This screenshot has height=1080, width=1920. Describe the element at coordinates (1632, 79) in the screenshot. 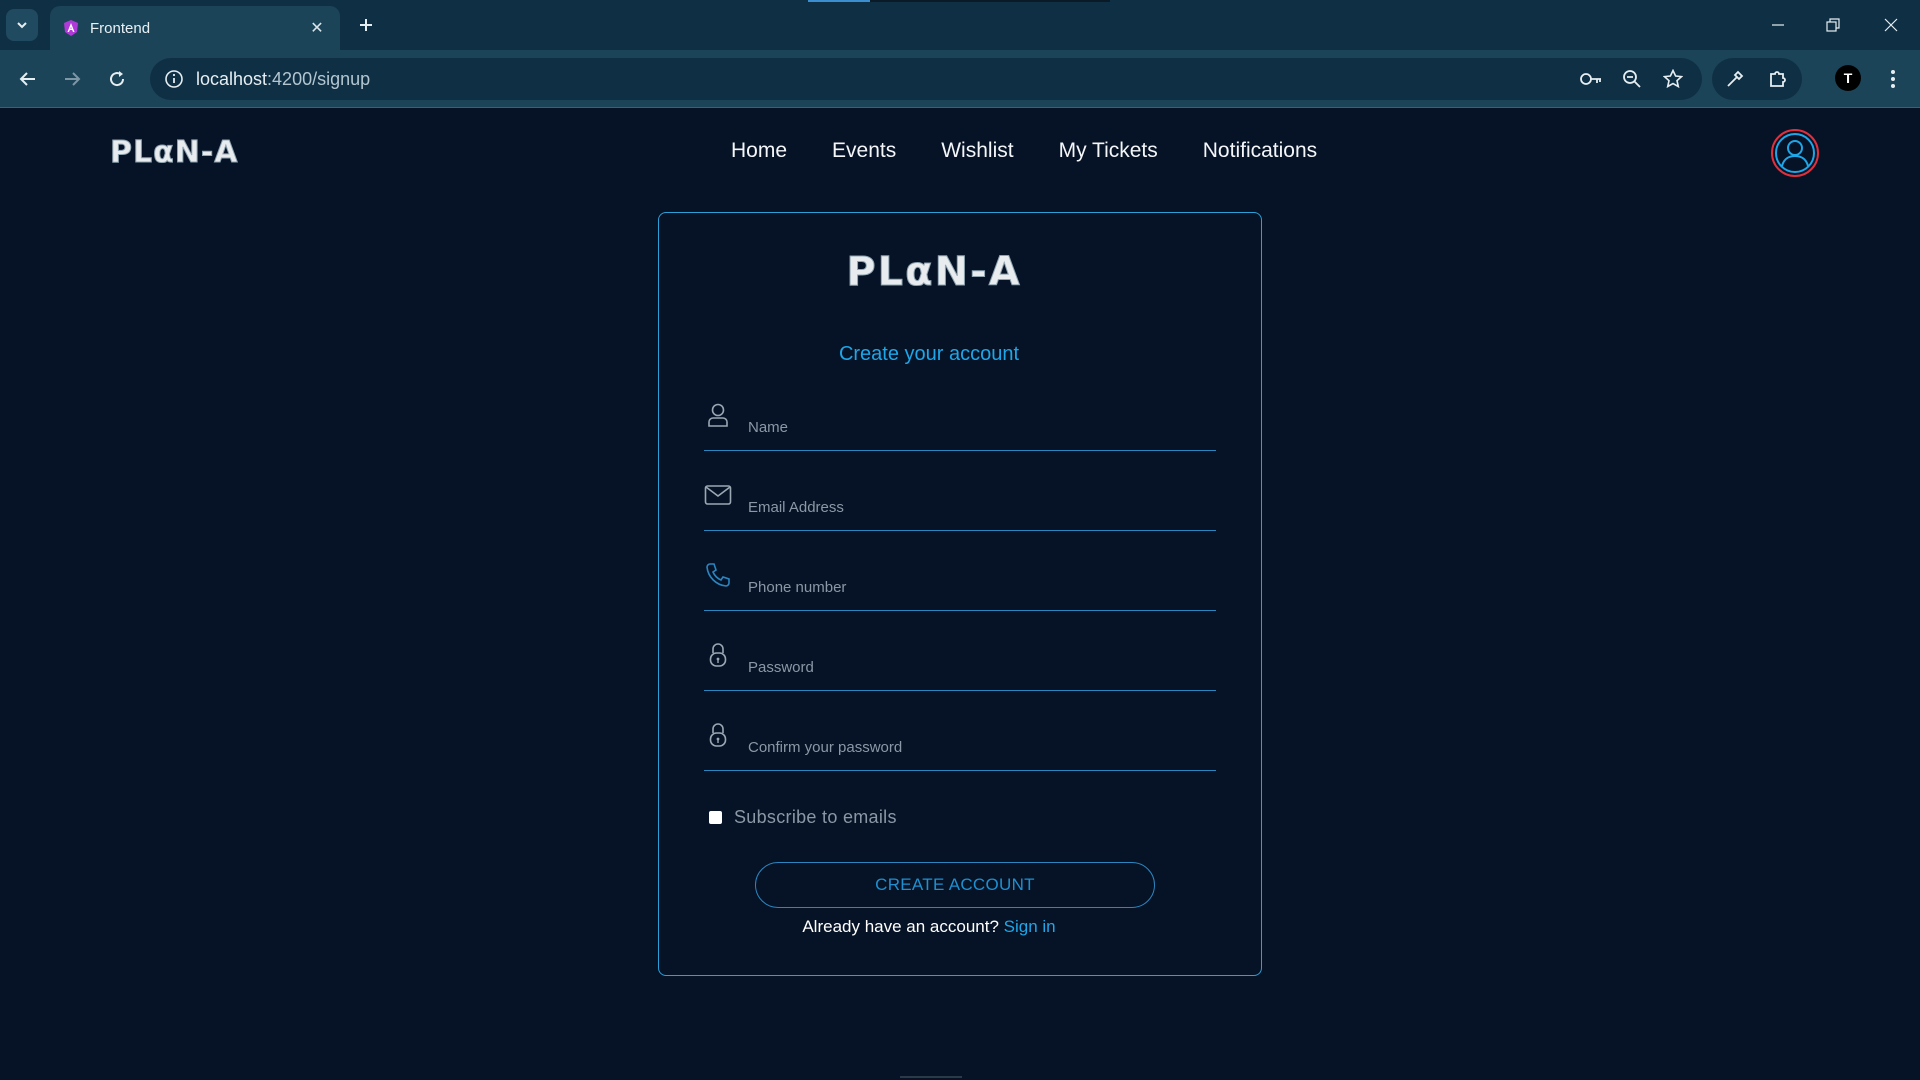

I see `zoom-icon` at that location.